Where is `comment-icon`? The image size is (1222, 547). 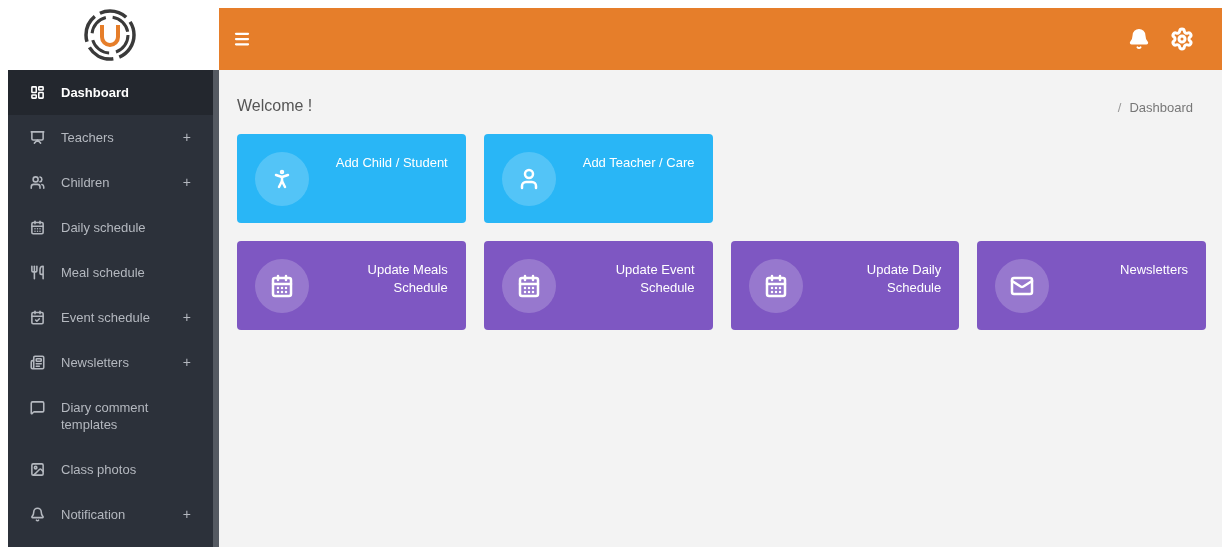 comment-icon is located at coordinates (37, 407).